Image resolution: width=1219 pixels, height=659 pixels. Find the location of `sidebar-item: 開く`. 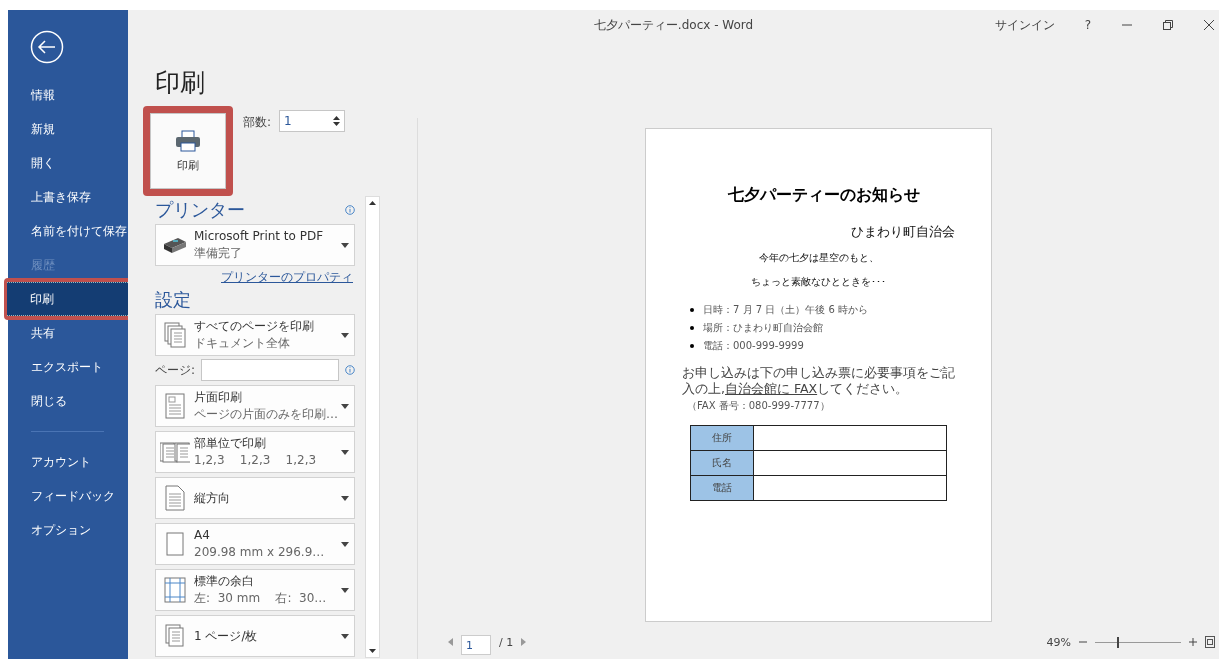

sidebar-item: 開く is located at coordinates (68, 163).